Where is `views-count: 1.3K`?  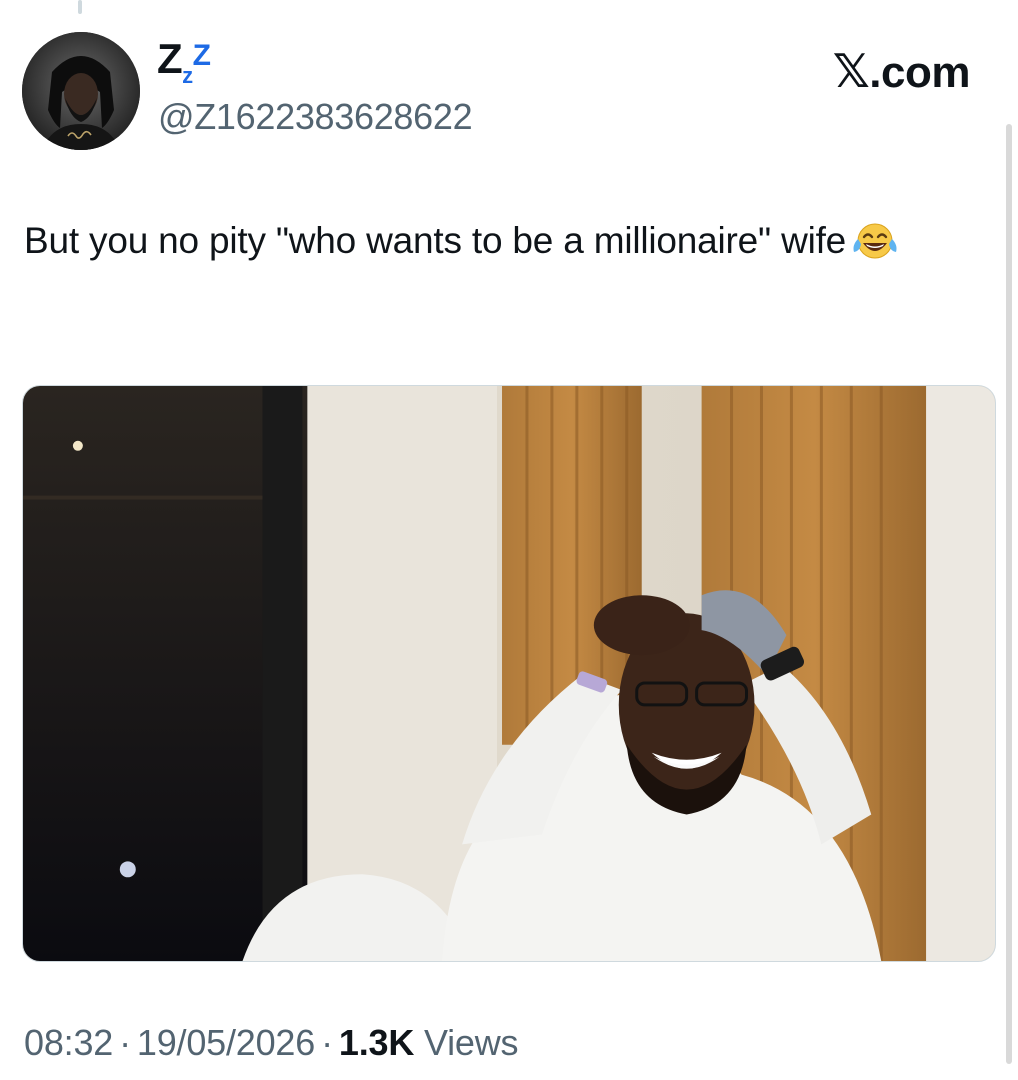 views-count: 1.3K is located at coordinates (376, 1042).